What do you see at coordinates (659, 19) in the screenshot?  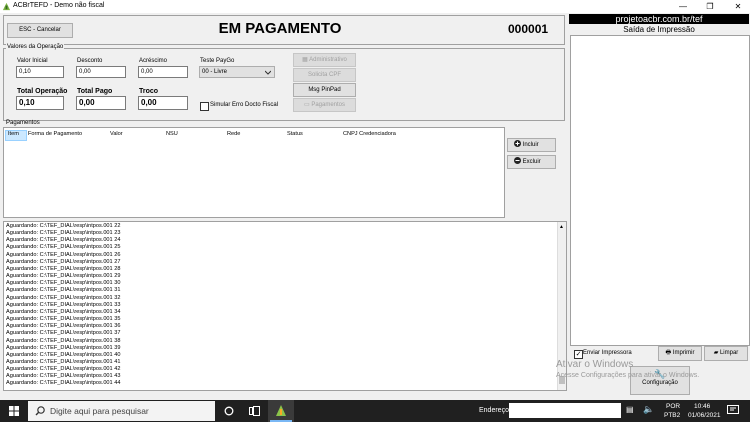 I see `banner: projetoacbr.com.br/tef` at bounding box center [659, 19].